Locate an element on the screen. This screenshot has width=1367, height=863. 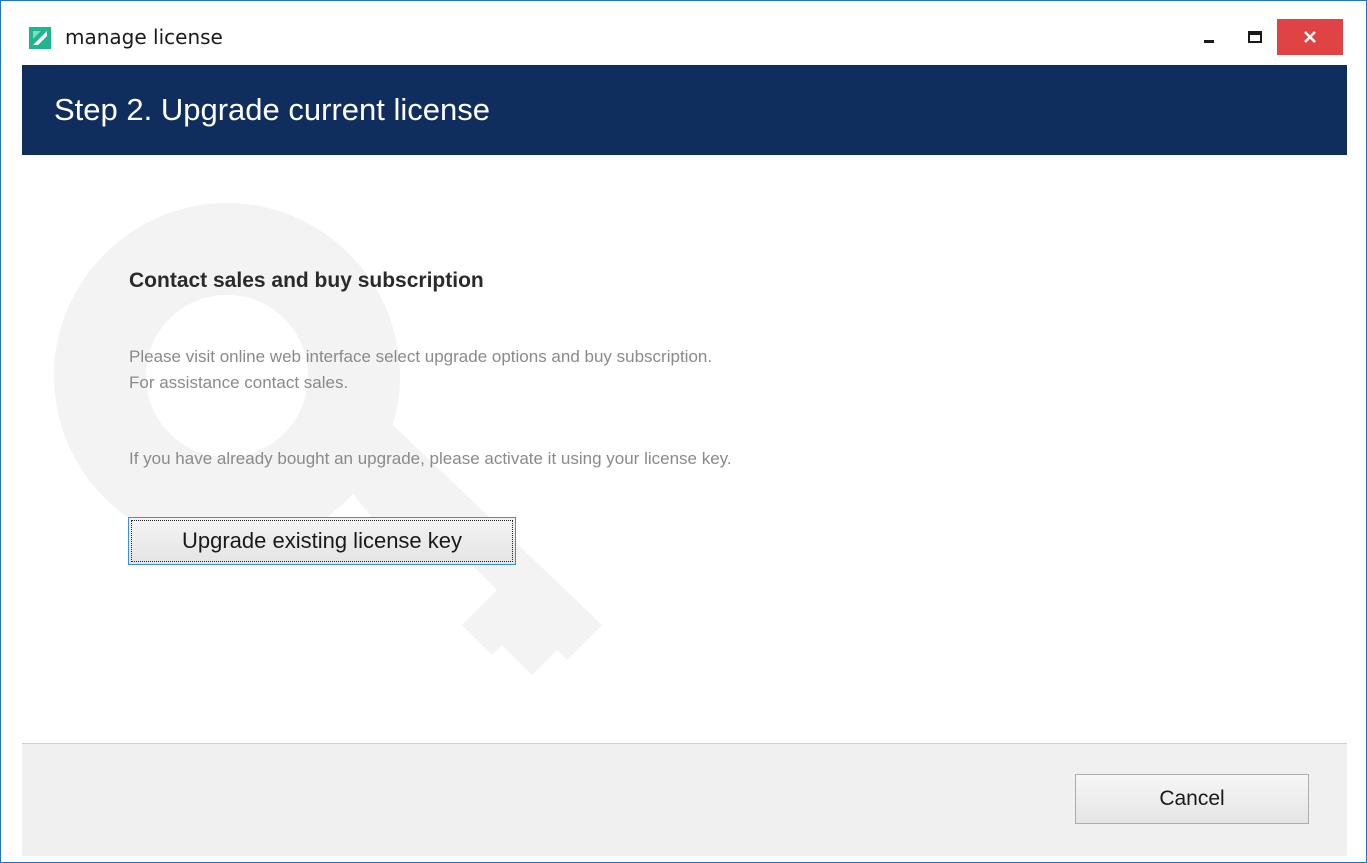
minimize-button is located at coordinates (1209, 37).